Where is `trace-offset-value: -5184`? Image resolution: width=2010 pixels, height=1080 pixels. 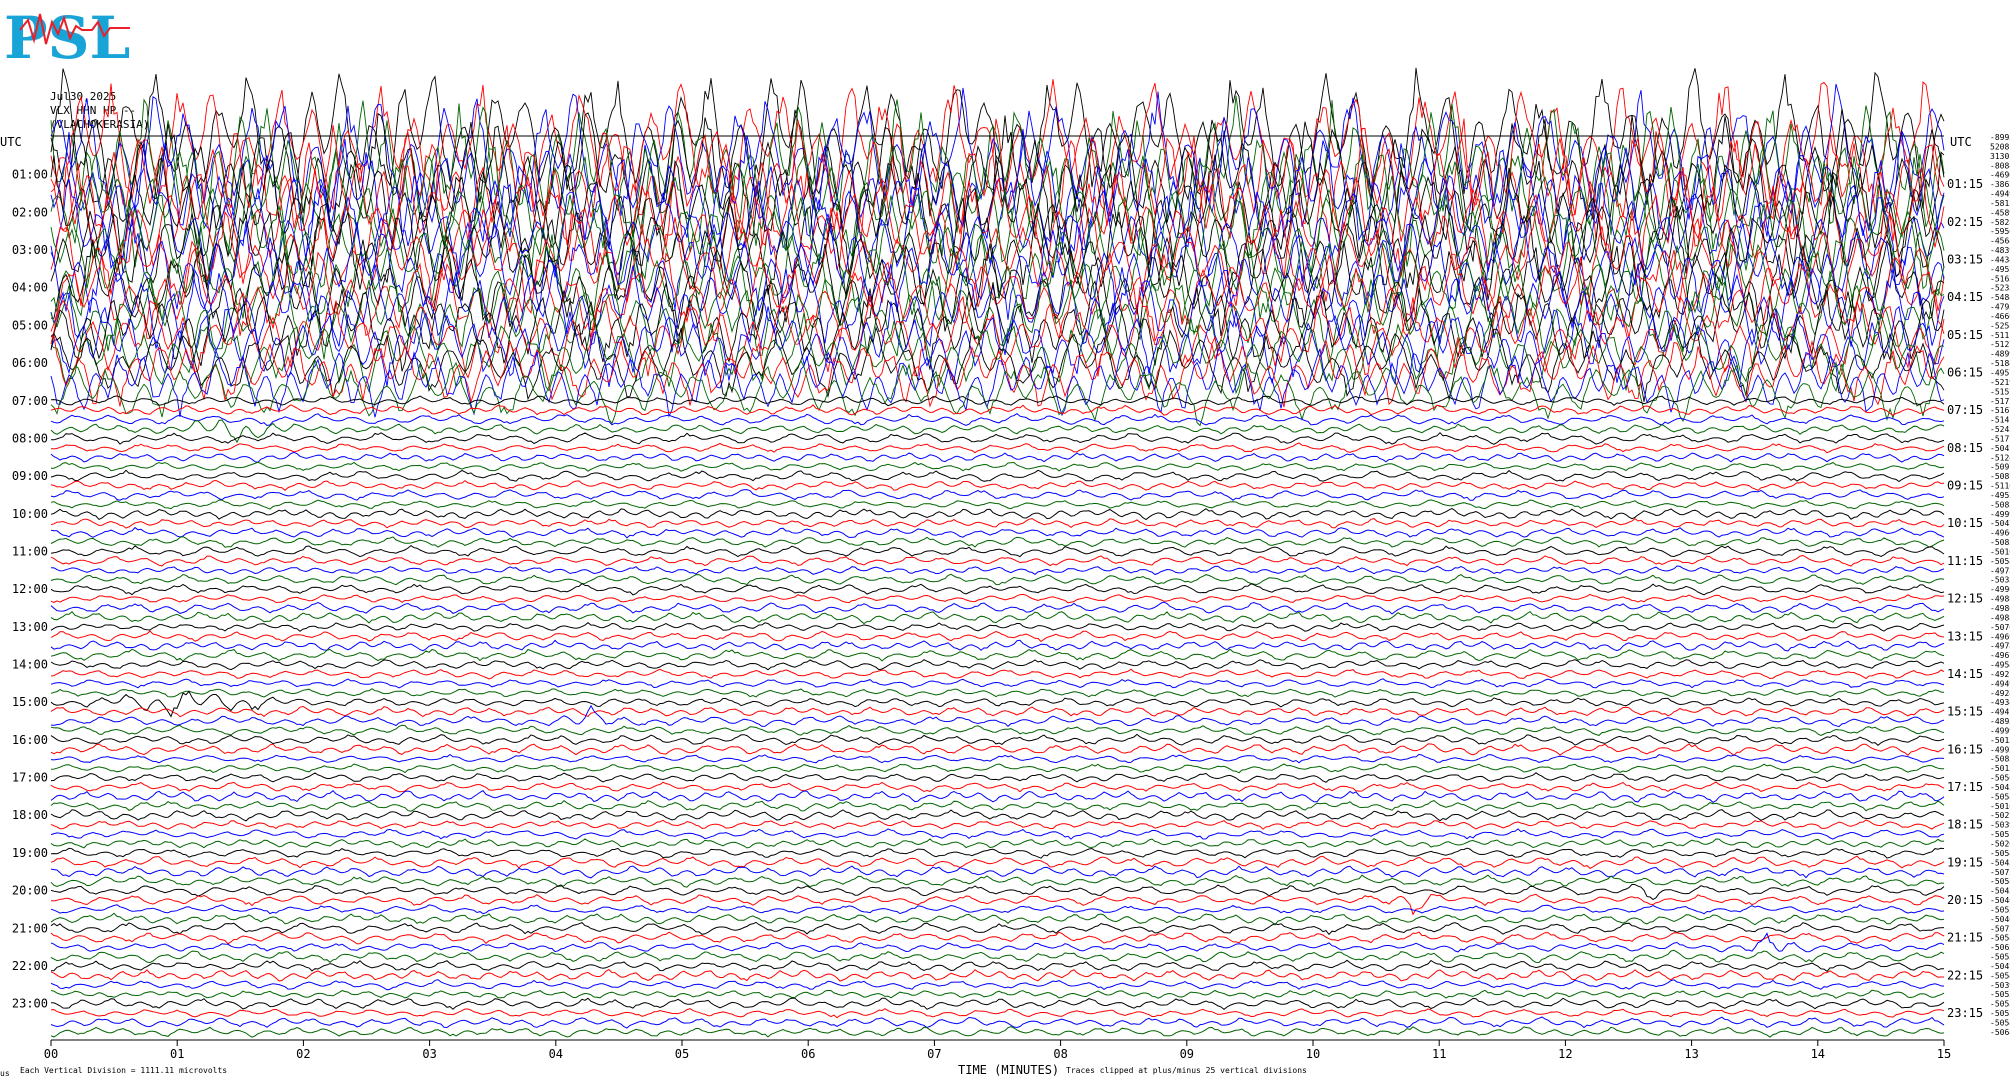 trace-offset-value: -5184 is located at coordinates (2000, 363).